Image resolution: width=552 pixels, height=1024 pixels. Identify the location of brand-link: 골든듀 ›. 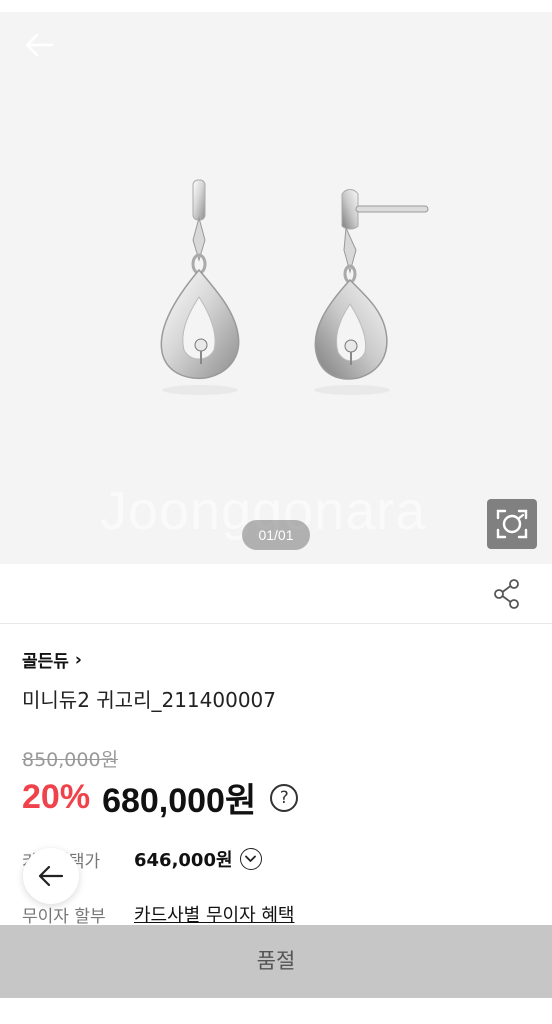
(52, 660).